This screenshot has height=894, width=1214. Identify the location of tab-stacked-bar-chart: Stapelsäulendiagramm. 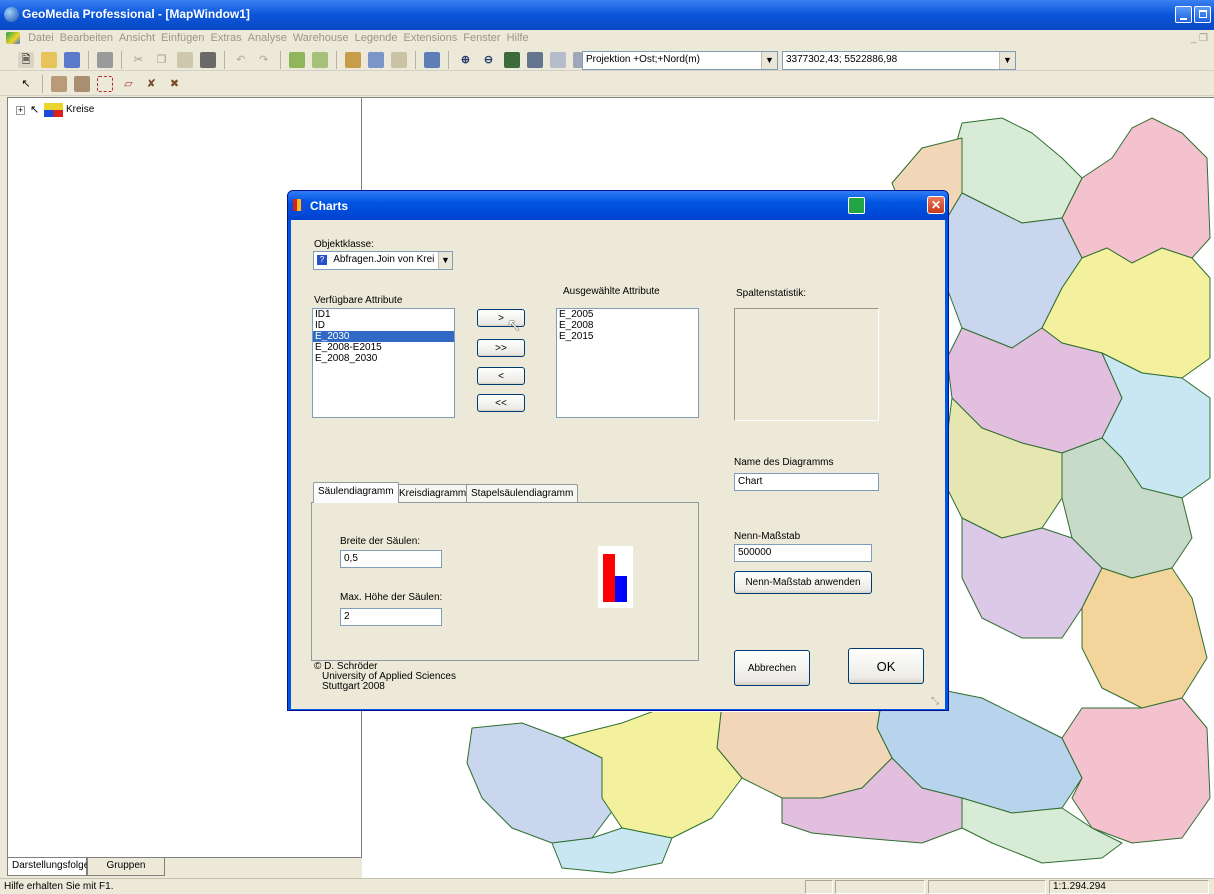
(522, 493).